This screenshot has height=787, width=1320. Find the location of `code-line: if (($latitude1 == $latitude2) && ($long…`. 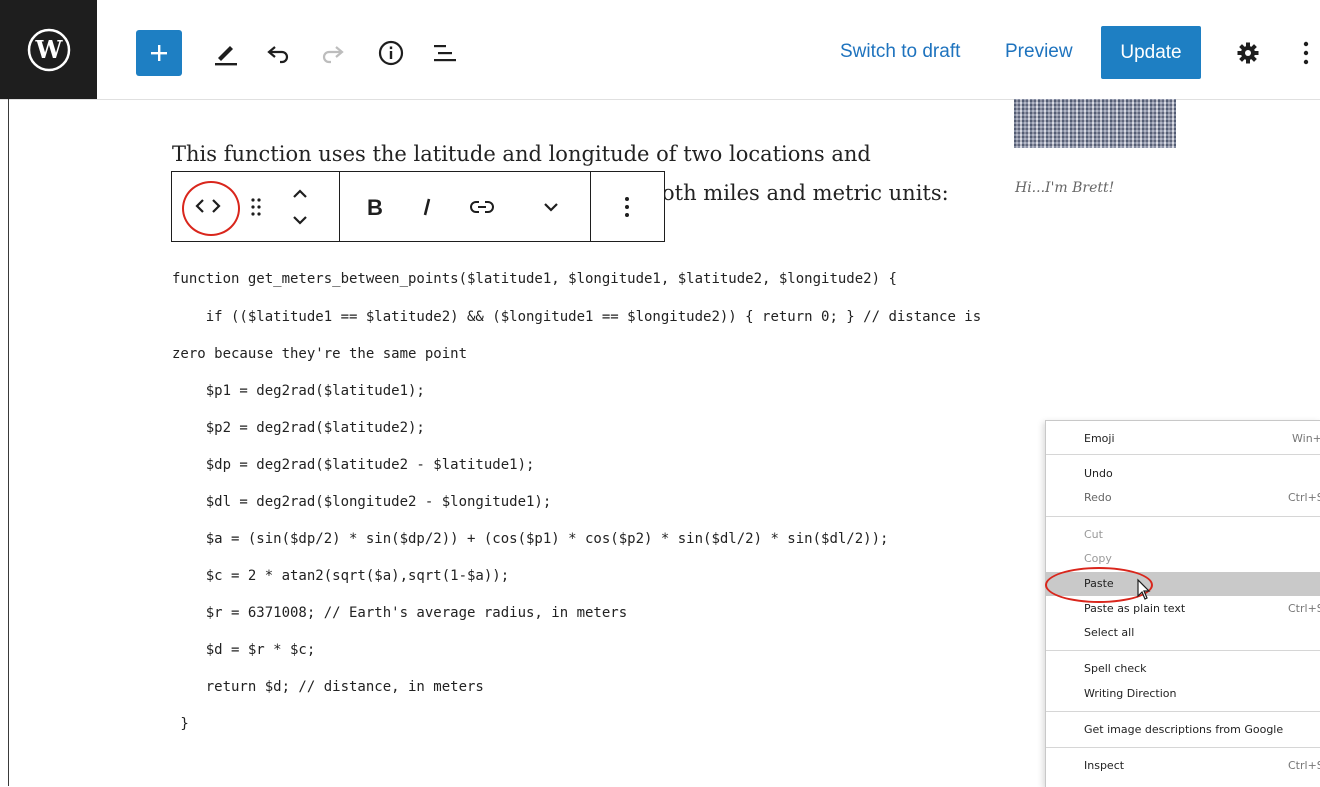

code-line: if (($latitude1 == $latitude2) && ($long… is located at coordinates (577, 317).